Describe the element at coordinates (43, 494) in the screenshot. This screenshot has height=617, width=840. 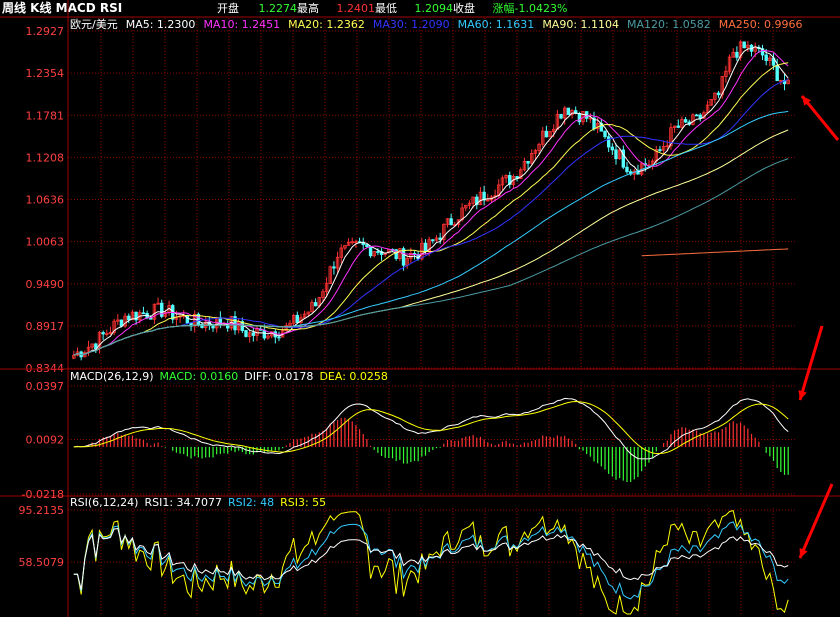
I see `macd-y-tick-label: -0.0218` at that location.